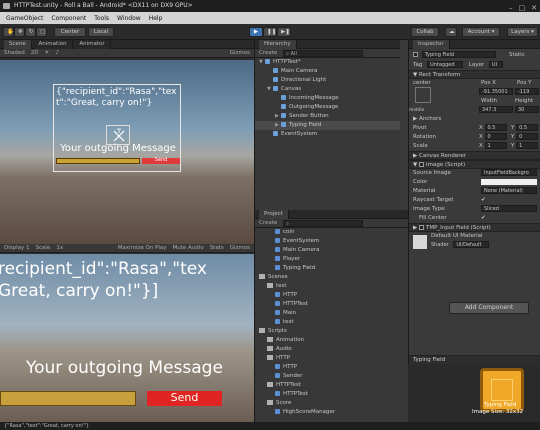  I want to click on height-field: 30, so click(527, 109).